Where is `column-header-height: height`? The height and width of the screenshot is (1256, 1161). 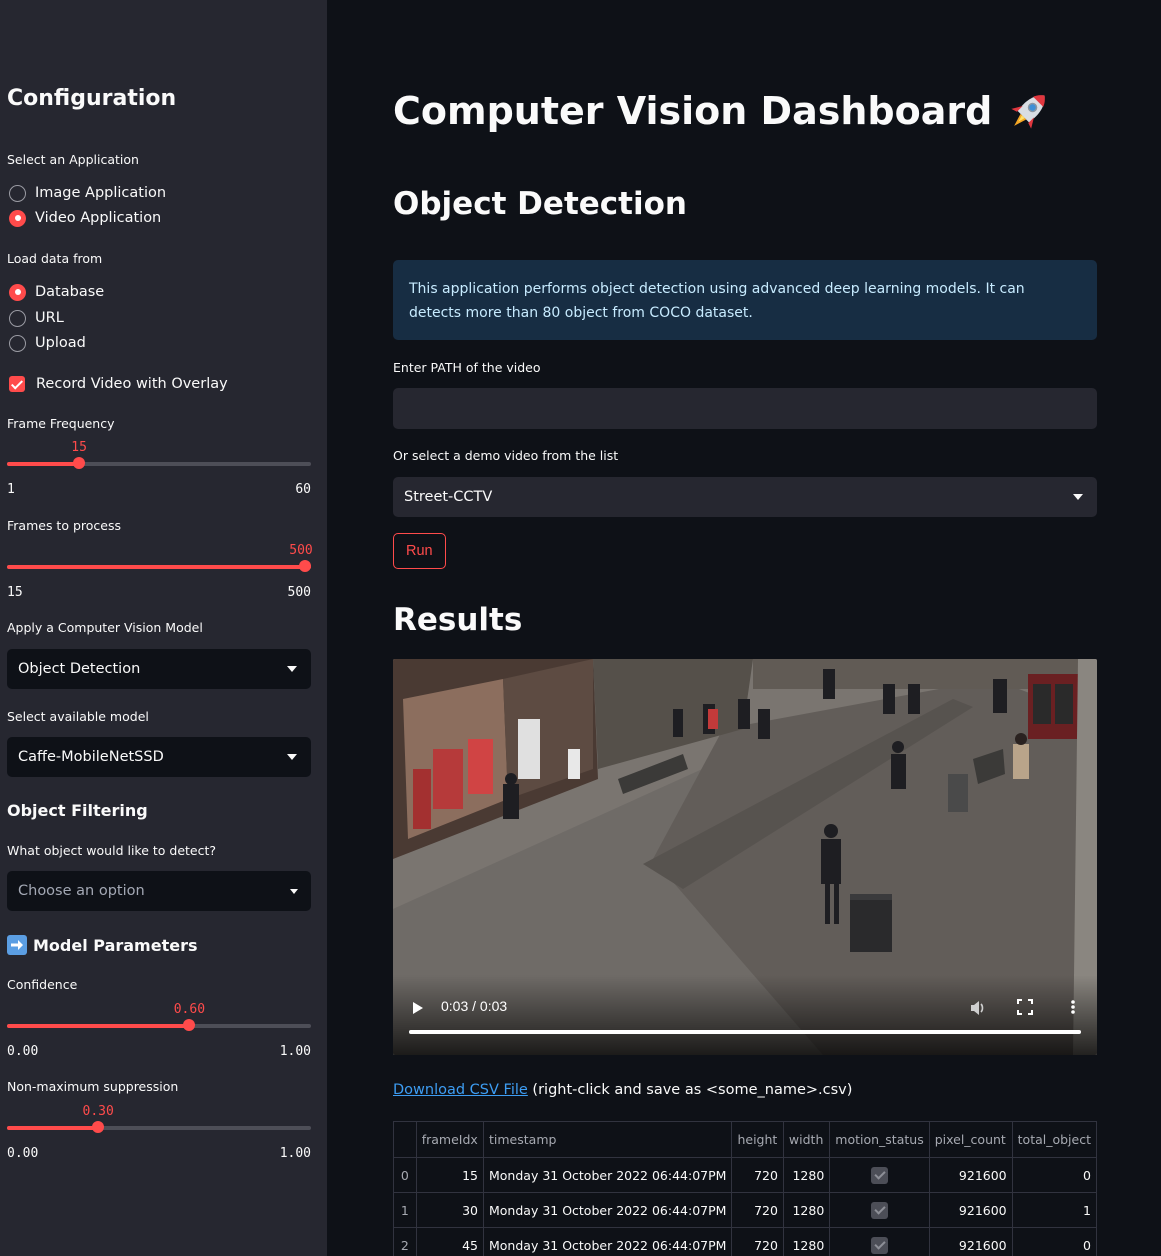
column-header-height: height is located at coordinates (757, 1139).